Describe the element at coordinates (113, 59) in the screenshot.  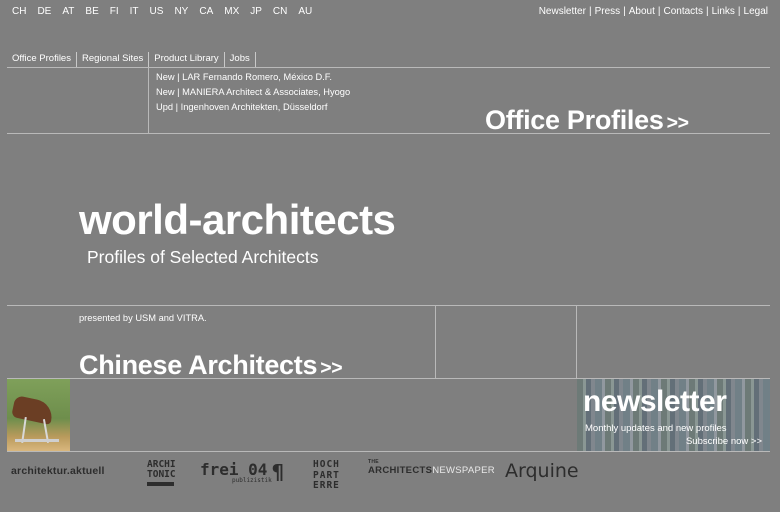
I see `tab-regional-sites: Regional Sites` at that location.